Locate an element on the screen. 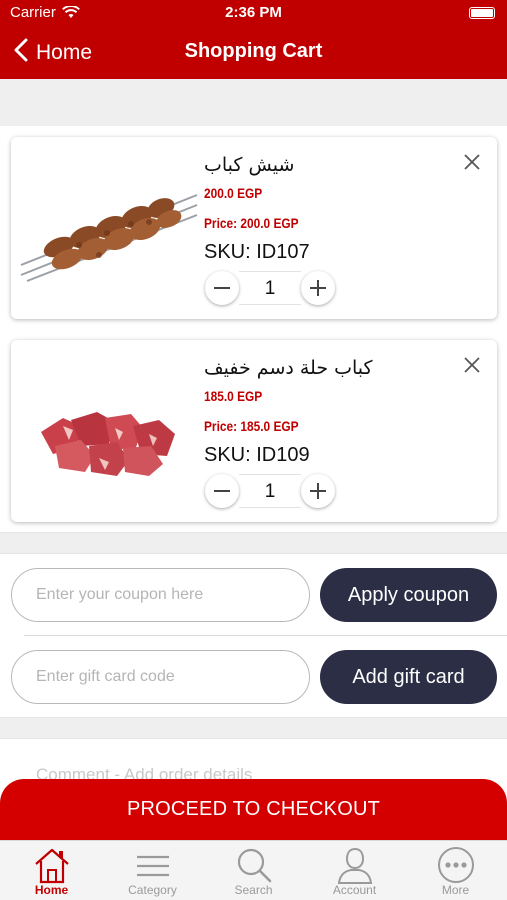 The image size is (507, 900). back-button: Home is located at coordinates (53, 52).